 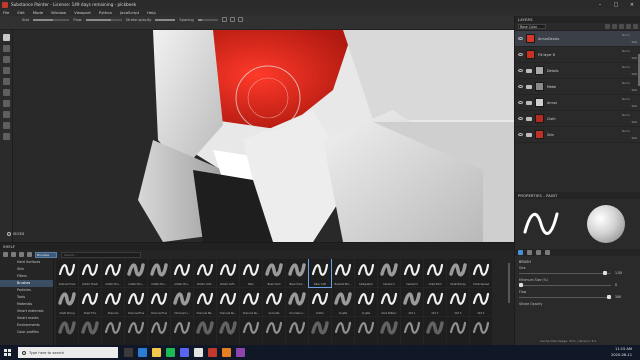 What do you see at coordinates (26, 325) in the screenshot?
I see `shelf-category: Environments` at bounding box center [26, 325].